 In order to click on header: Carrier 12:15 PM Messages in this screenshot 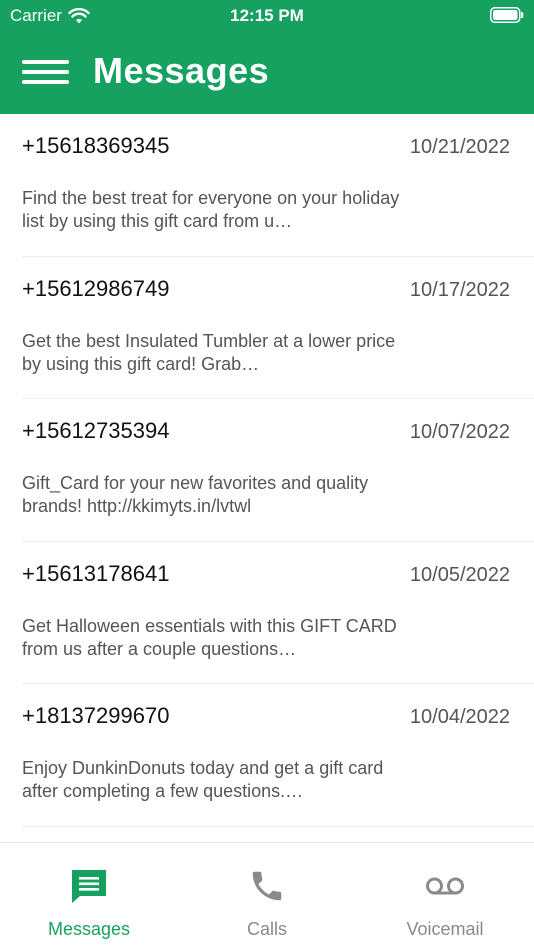, I will do `click(267, 57)`.